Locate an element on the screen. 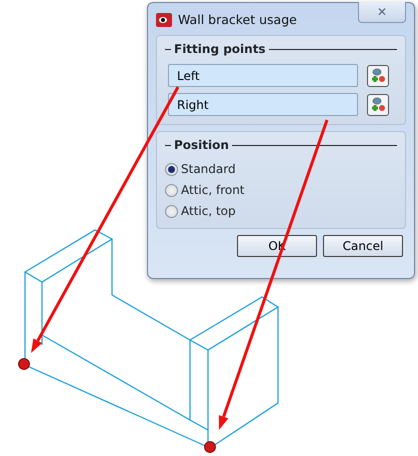 The width and height of the screenshot is (418, 456). radio-label: Attic, front is located at coordinates (213, 190).